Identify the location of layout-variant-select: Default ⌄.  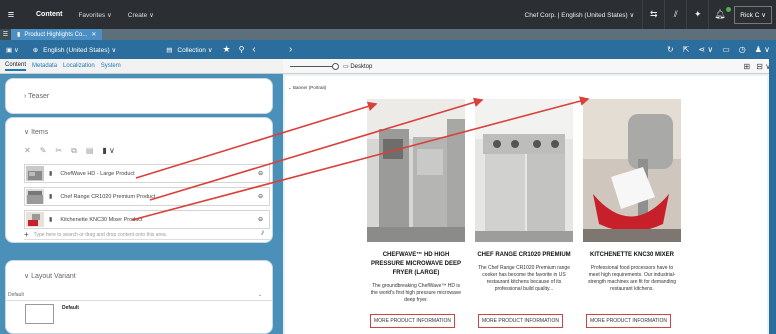
(139, 295).